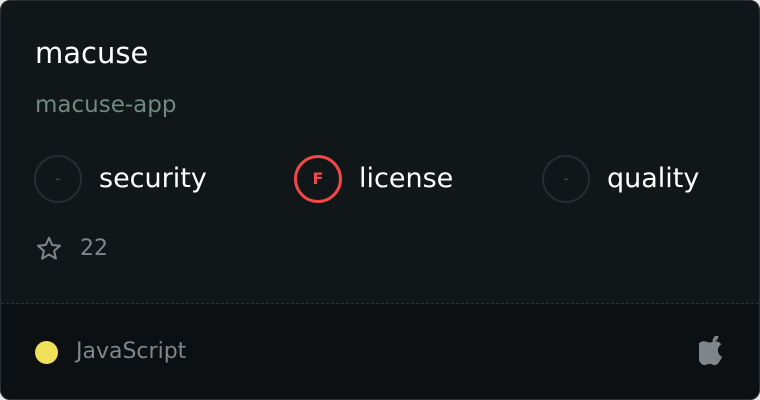 Image resolution: width=760 pixels, height=400 pixels. I want to click on license-label: license, so click(406, 178).